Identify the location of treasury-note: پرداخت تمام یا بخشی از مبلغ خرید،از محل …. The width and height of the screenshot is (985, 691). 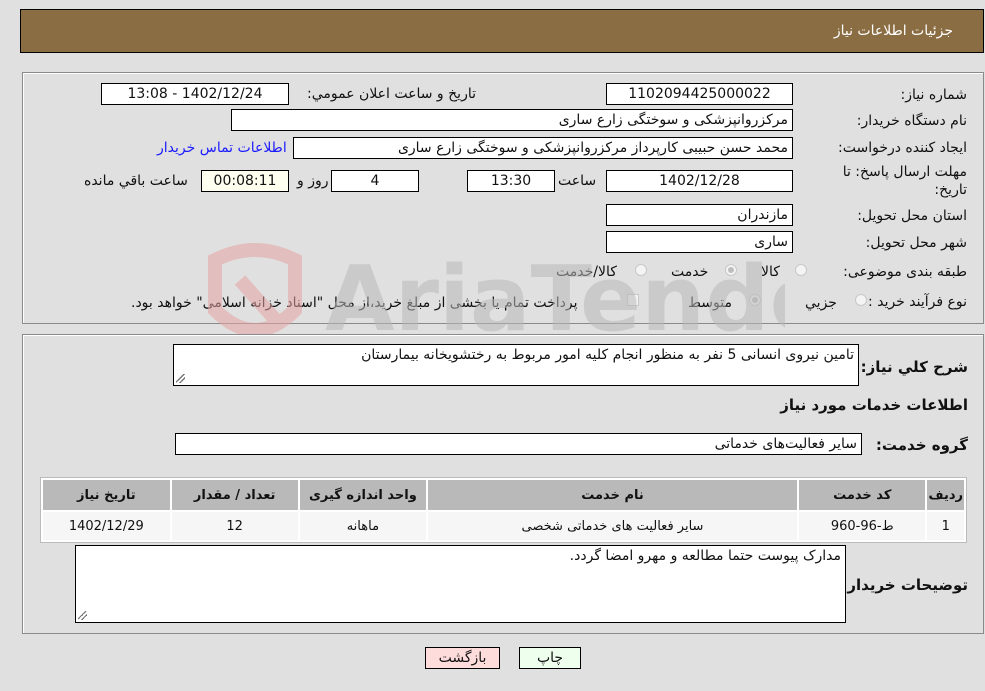
(354, 303).